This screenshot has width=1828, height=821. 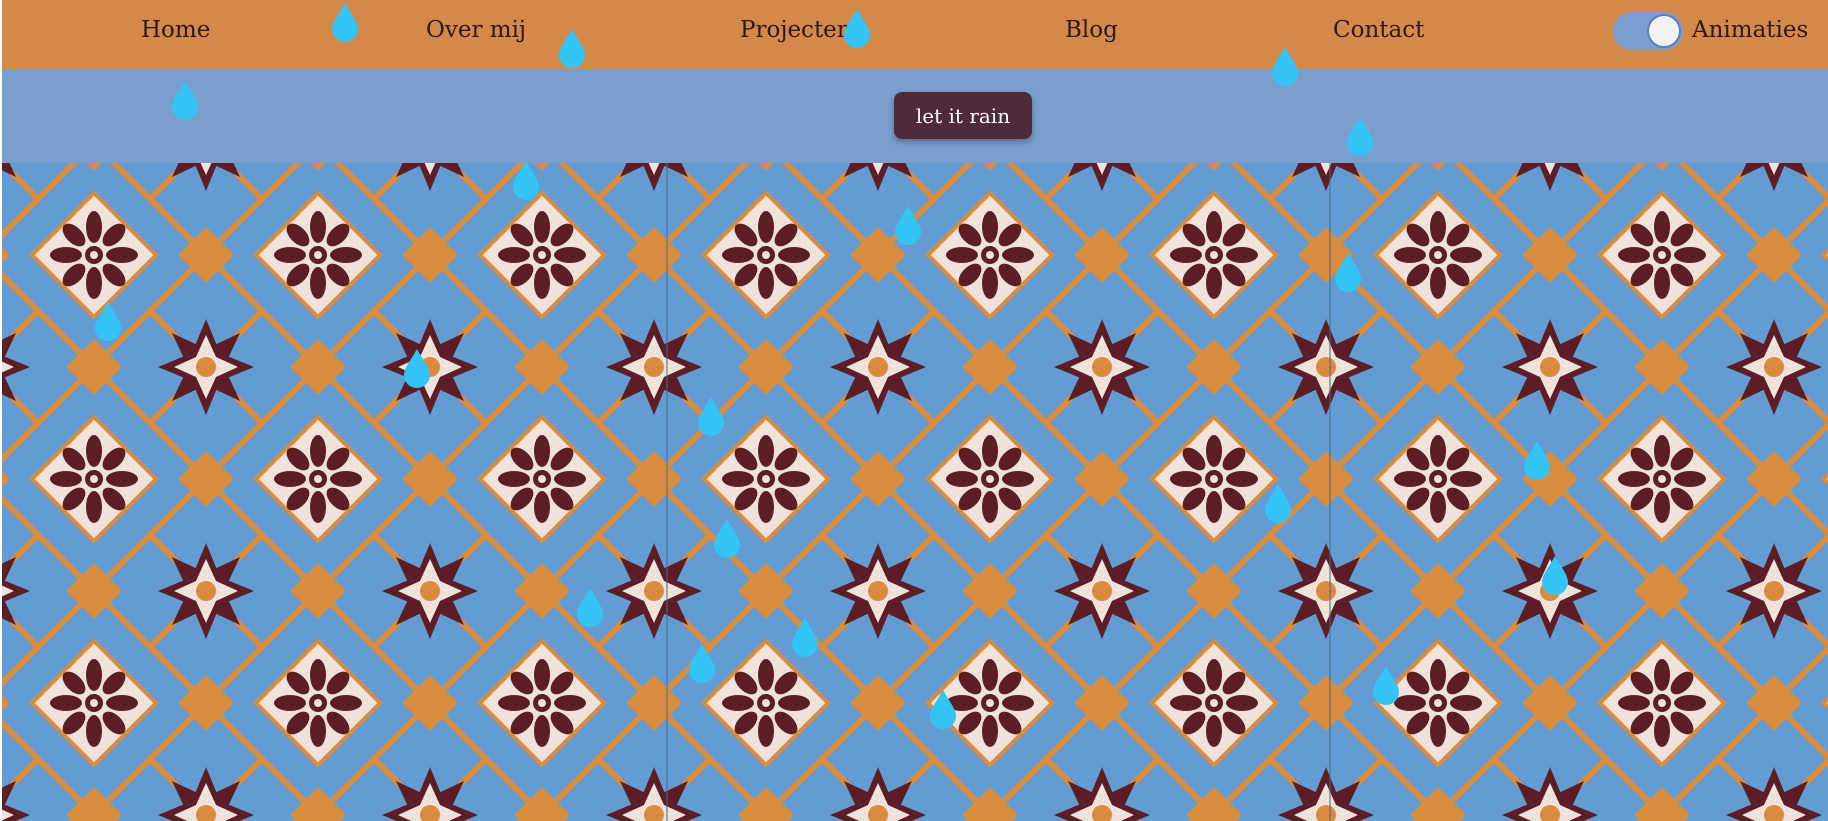 What do you see at coordinates (1664, 31) in the screenshot?
I see `toggle-knob` at bounding box center [1664, 31].